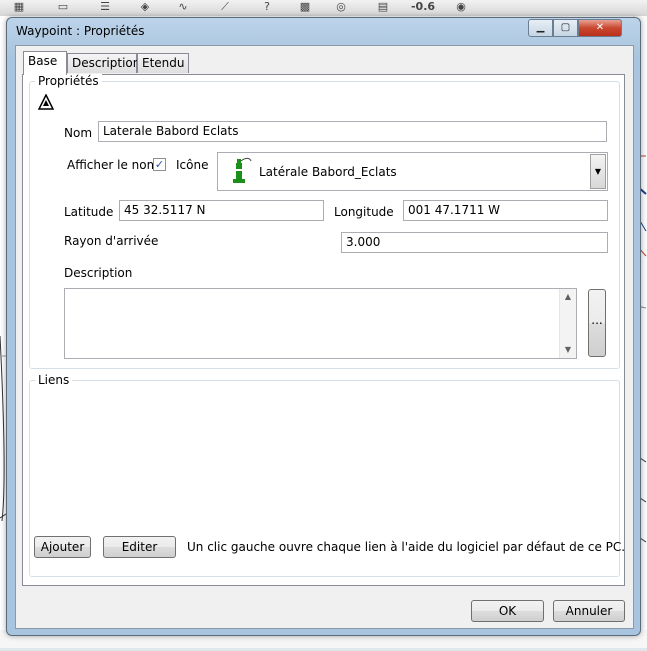  What do you see at coordinates (323, 8) in the screenshot?
I see `background-toolbar: ▦ ▭ ☰ ◈ ∿ ⟋ ? ▩ ◎ ▤ -0.6 ◉` at bounding box center [323, 8].